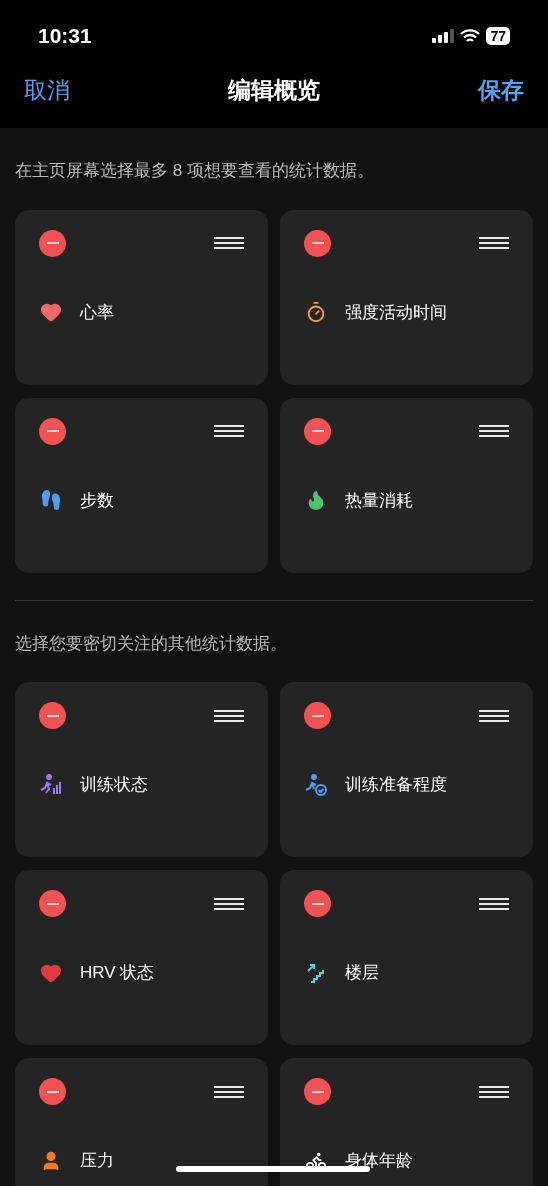  Describe the element at coordinates (274, 90) in the screenshot. I see `page-title: 编辑概览` at that location.